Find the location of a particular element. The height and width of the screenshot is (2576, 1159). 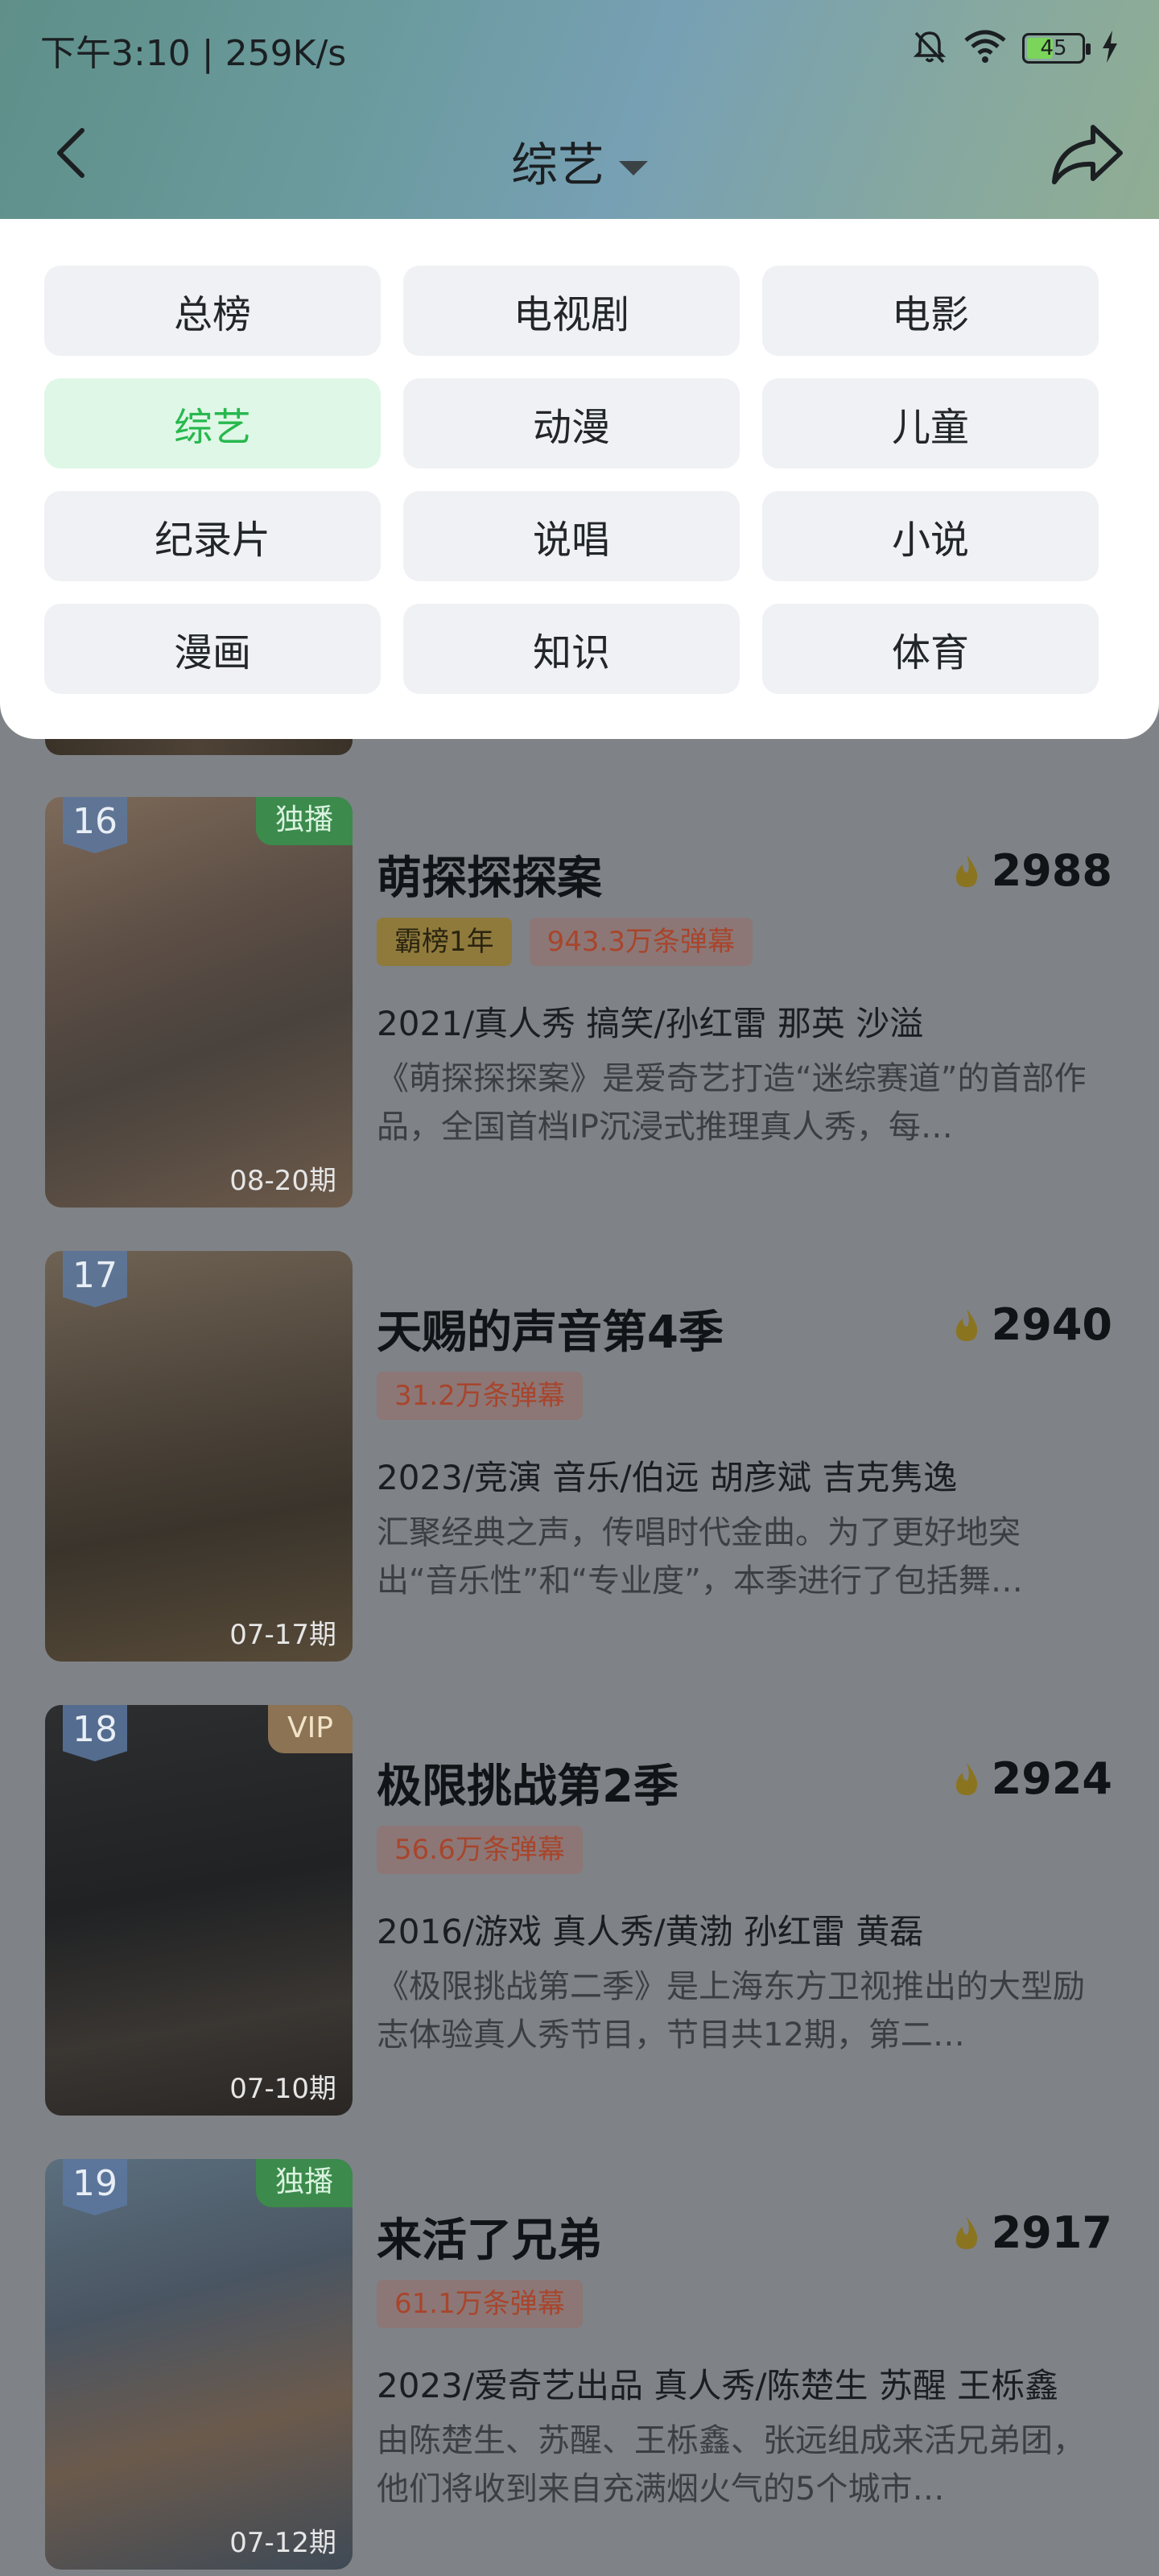

badge-row: 31.2万条弹幕 is located at coordinates (480, 1396).